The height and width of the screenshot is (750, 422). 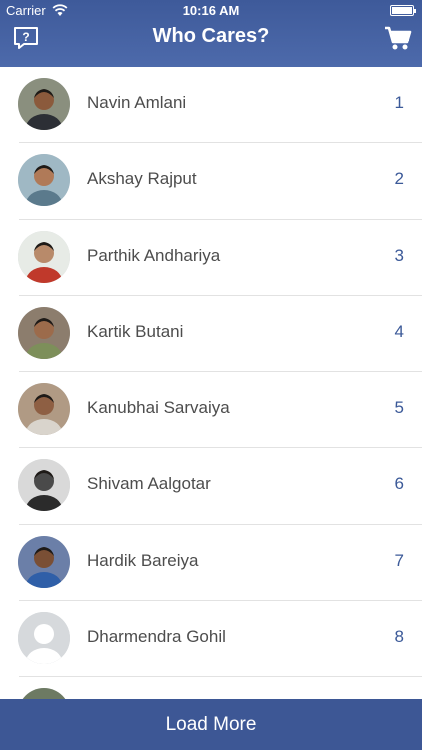 What do you see at coordinates (211, 563) in the screenshot?
I see `list-item: Hardik Bareiya 7` at bounding box center [211, 563].